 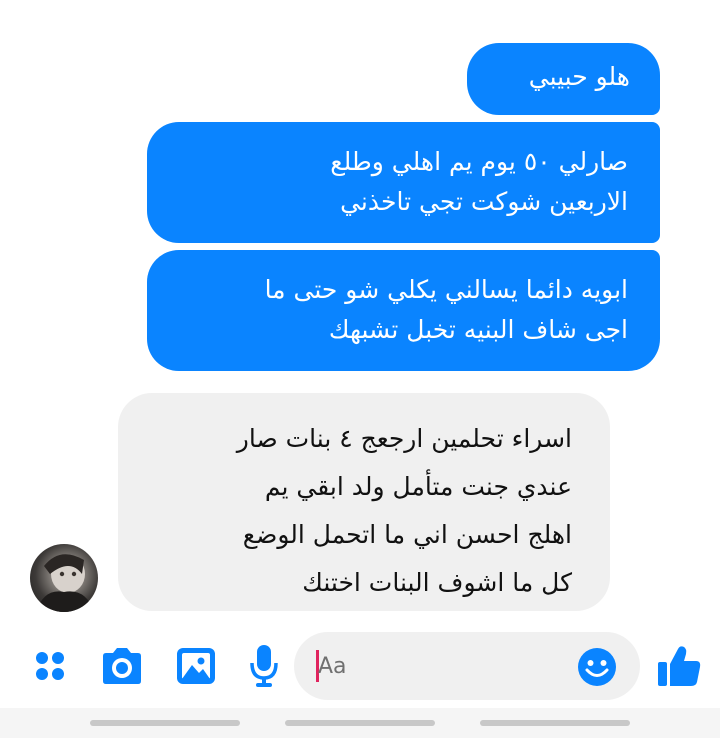 I want to click on microphone-icon, so click(x=264, y=666).